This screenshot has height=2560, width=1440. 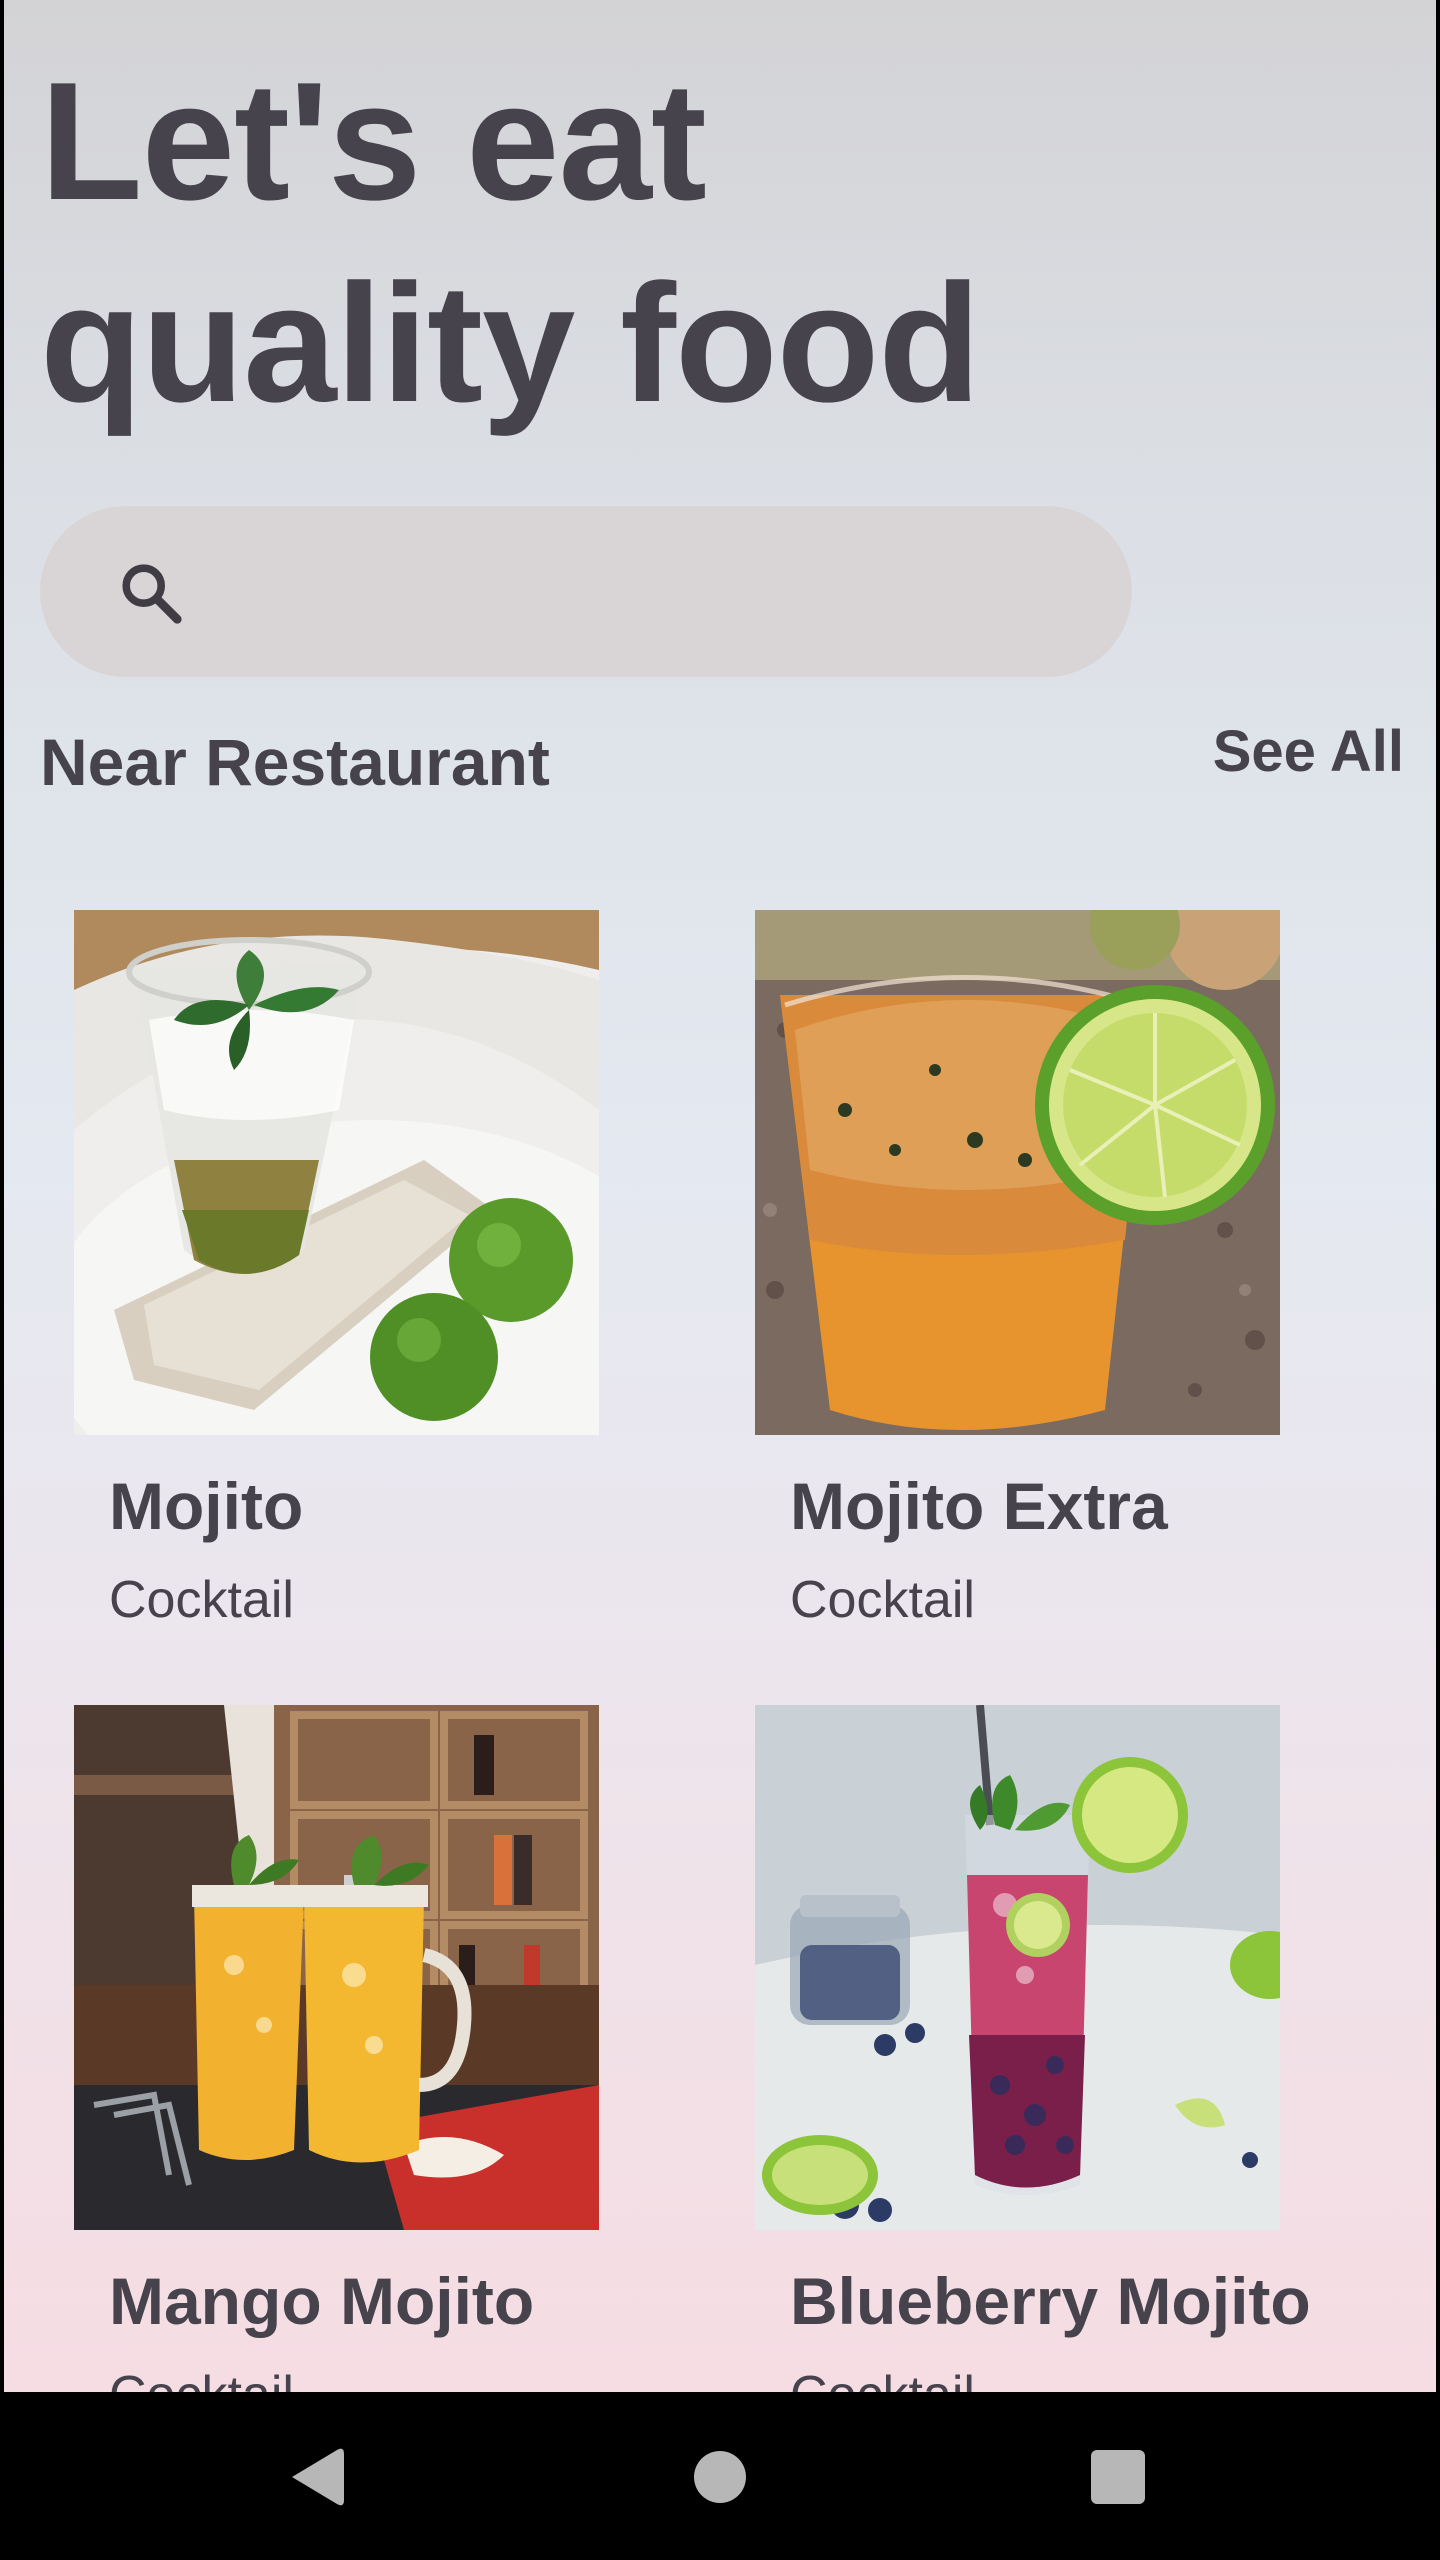 I want to click on food-card-mojito-extra: Mojito Extra Cocktail, so click(x=1085, y=1300).